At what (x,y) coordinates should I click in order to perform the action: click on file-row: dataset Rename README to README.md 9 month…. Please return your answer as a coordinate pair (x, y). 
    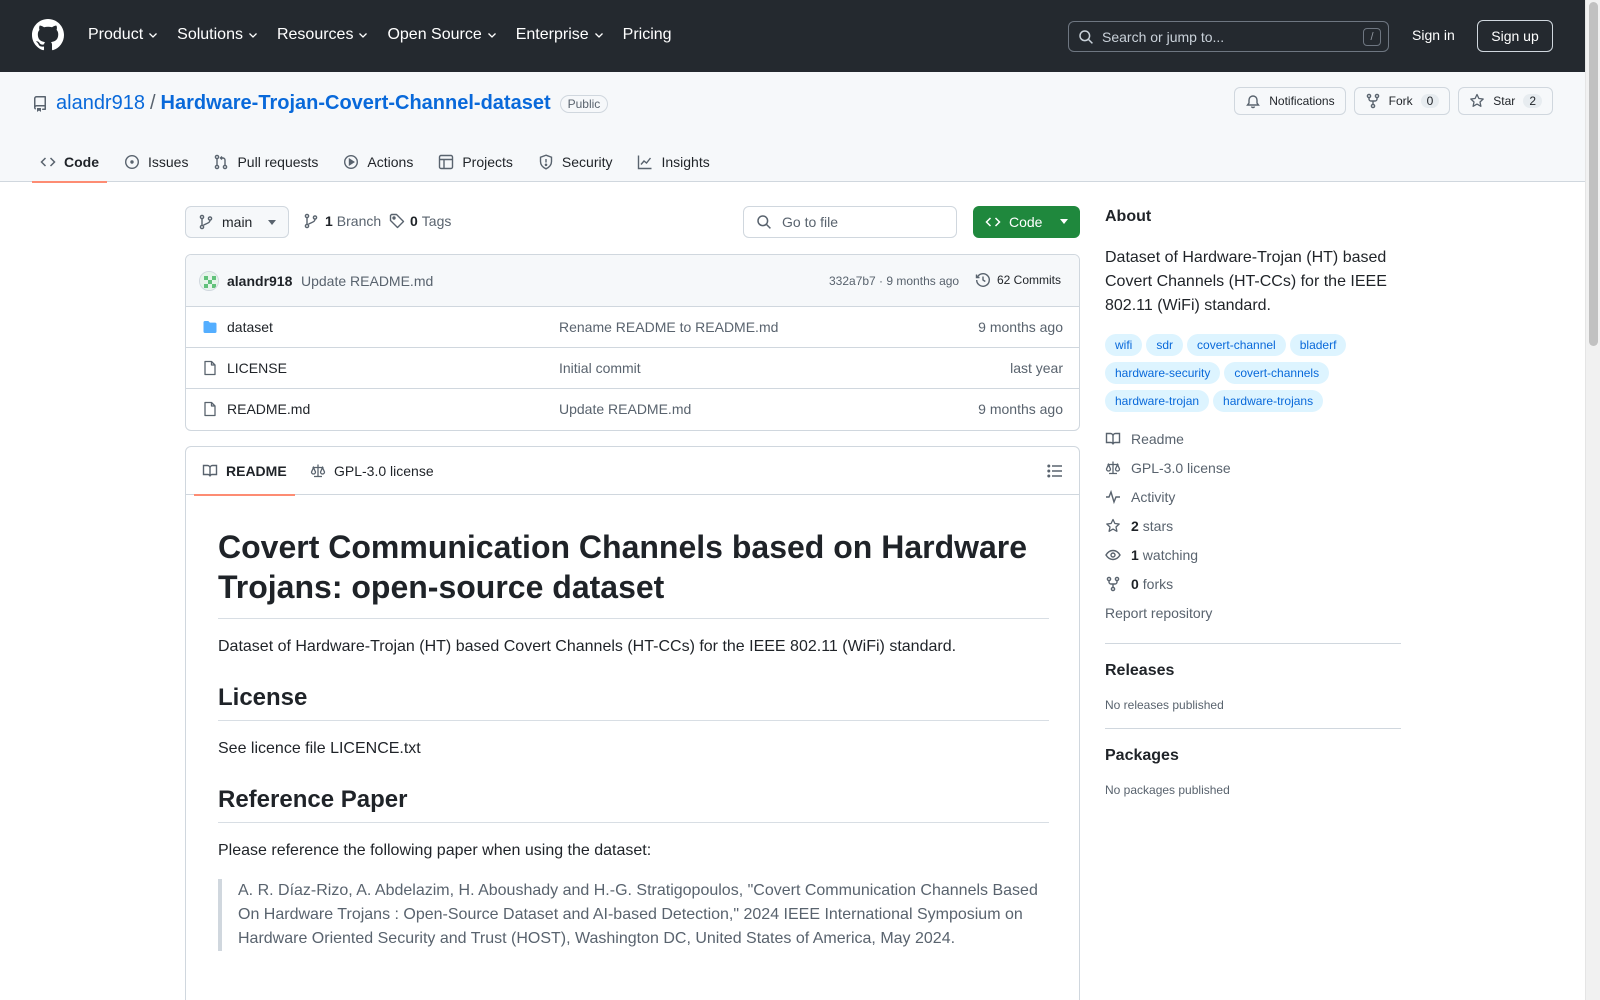
    Looking at the image, I should click on (632, 327).